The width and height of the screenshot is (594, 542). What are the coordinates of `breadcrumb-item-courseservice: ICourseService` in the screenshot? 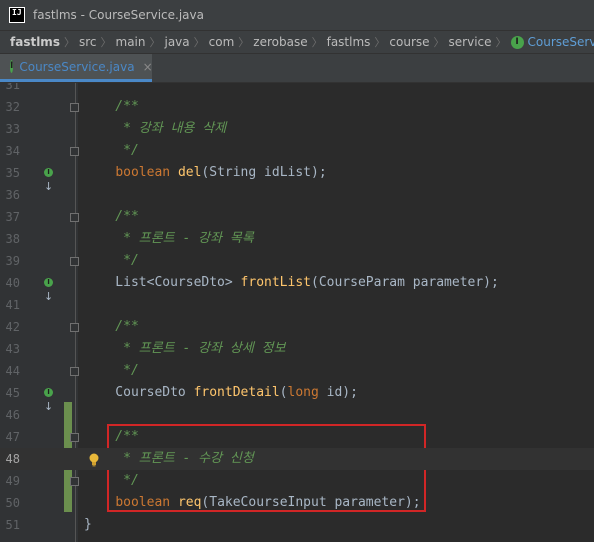 It's located at (550, 42).